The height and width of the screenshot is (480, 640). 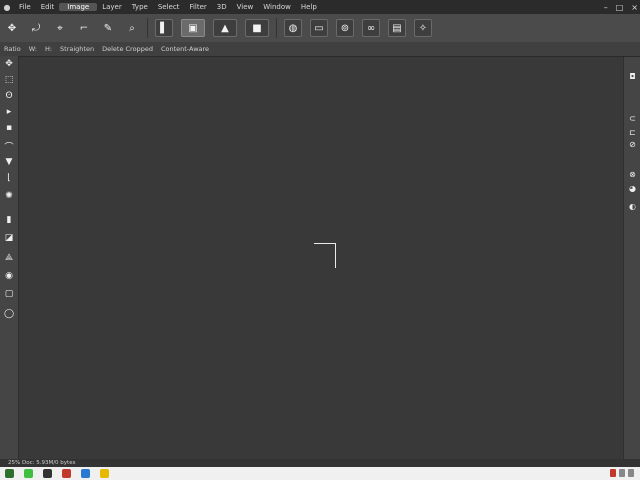 I want to click on layers-icon: ⊘, so click(x=632, y=144).